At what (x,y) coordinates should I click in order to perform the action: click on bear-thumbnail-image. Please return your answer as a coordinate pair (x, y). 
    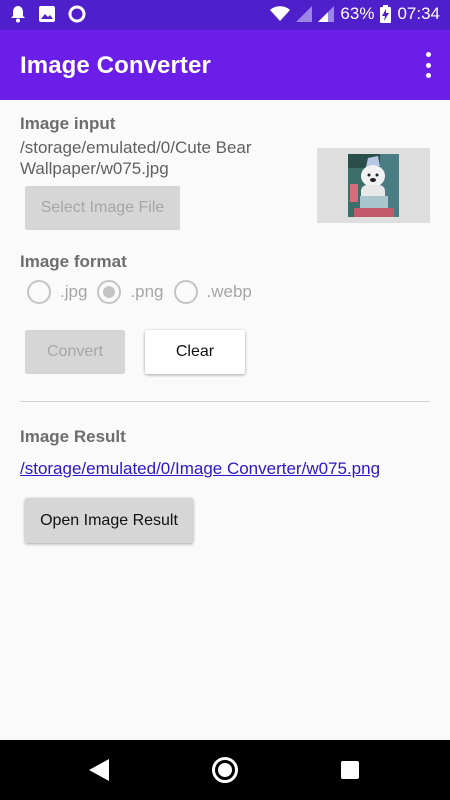
    Looking at the image, I should click on (373, 185).